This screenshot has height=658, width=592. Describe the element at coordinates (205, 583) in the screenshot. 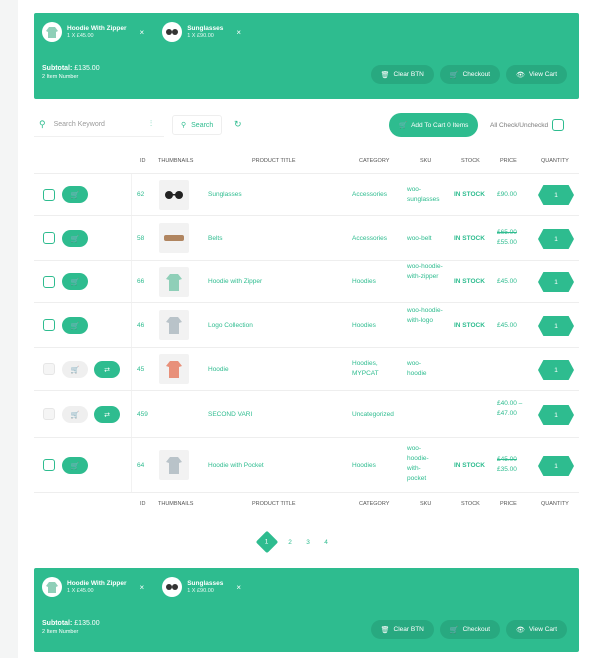

I see `mini-cart-item-name: Sunglasses` at that location.